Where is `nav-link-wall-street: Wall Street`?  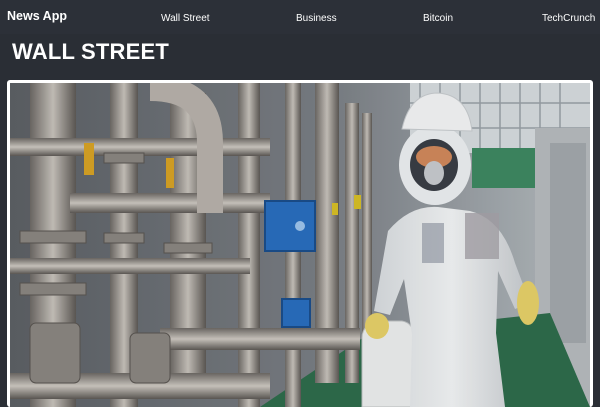 nav-link-wall-street: Wall Street is located at coordinates (185, 18).